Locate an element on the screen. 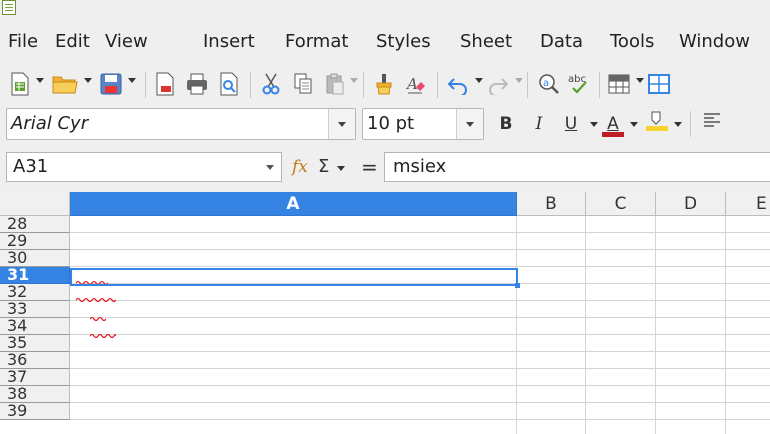  menu-styles: Styles is located at coordinates (403, 42).